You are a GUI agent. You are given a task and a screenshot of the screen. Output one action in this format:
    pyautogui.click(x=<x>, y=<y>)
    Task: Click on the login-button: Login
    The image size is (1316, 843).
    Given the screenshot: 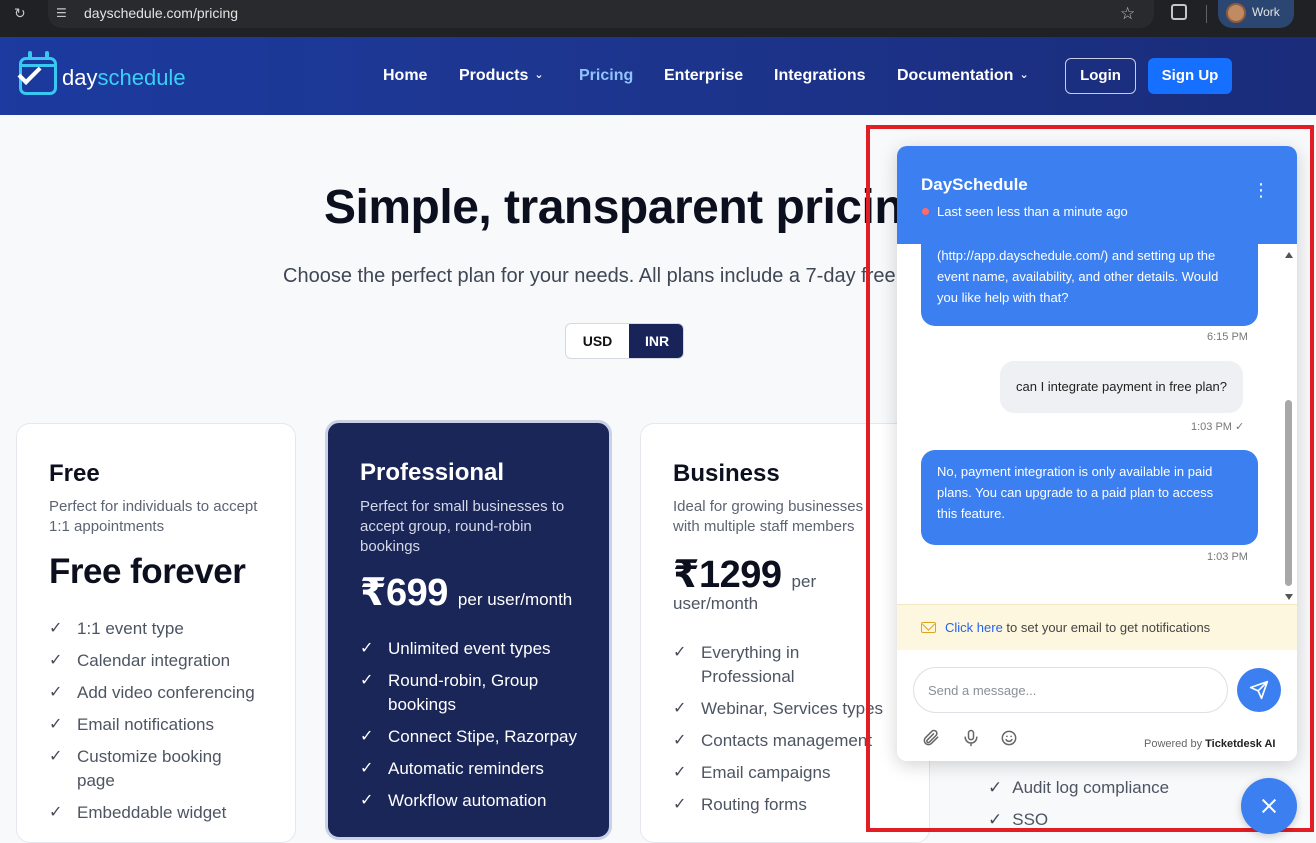 What is the action you would take?
    pyautogui.click(x=1100, y=76)
    